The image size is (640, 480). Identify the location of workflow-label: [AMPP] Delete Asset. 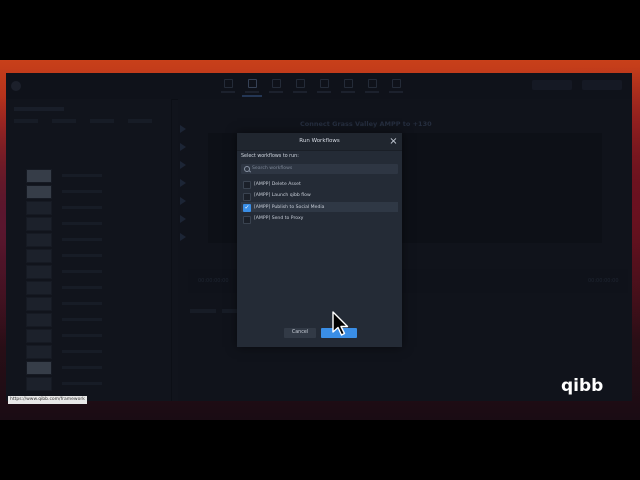
(277, 184).